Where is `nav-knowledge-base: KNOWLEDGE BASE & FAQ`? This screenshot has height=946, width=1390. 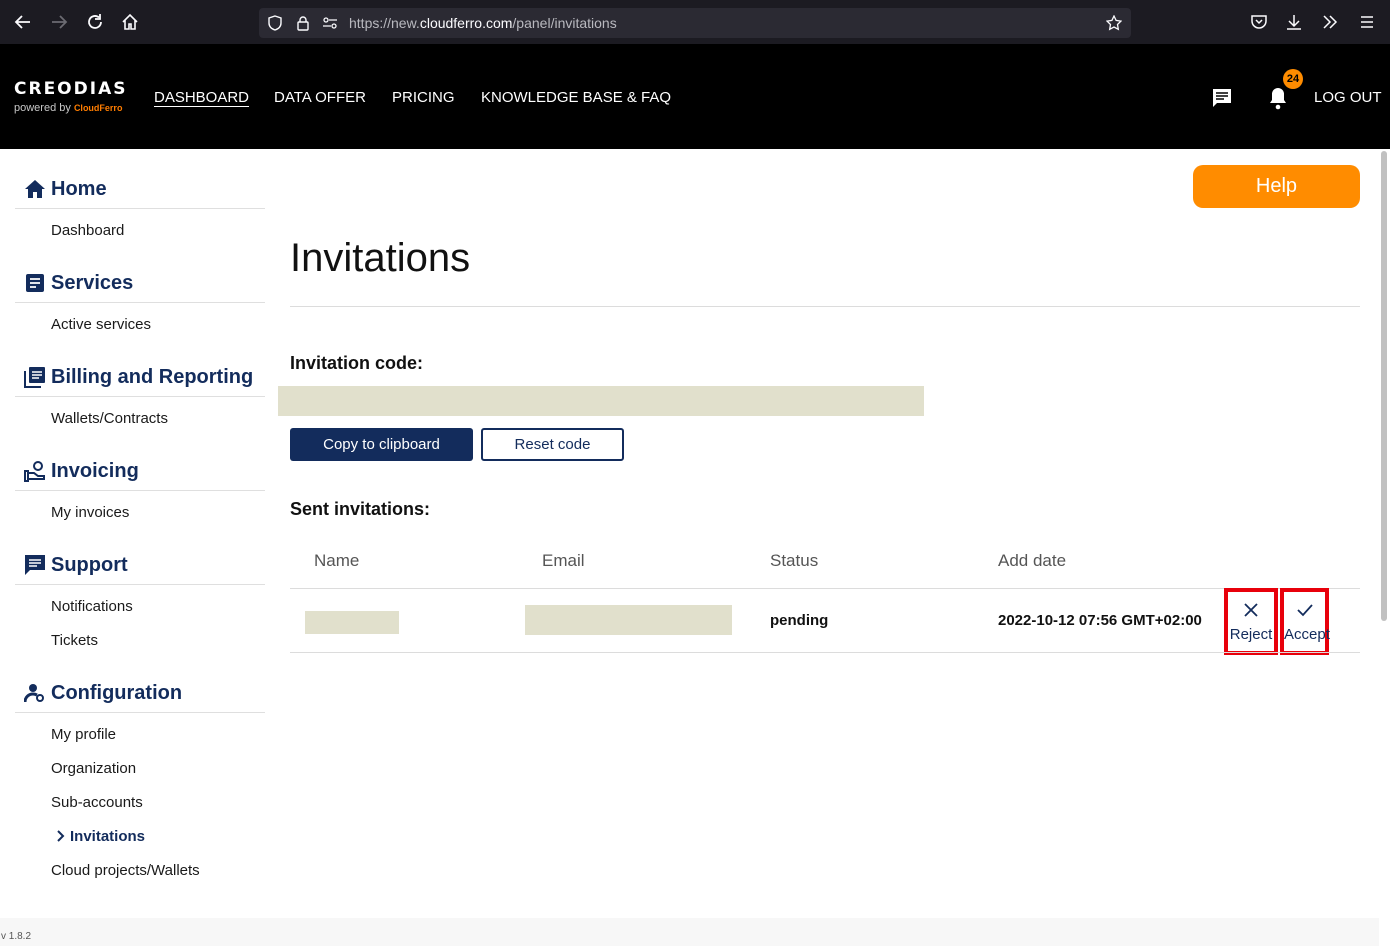 nav-knowledge-base: KNOWLEDGE BASE & FAQ is located at coordinates (576, 97).